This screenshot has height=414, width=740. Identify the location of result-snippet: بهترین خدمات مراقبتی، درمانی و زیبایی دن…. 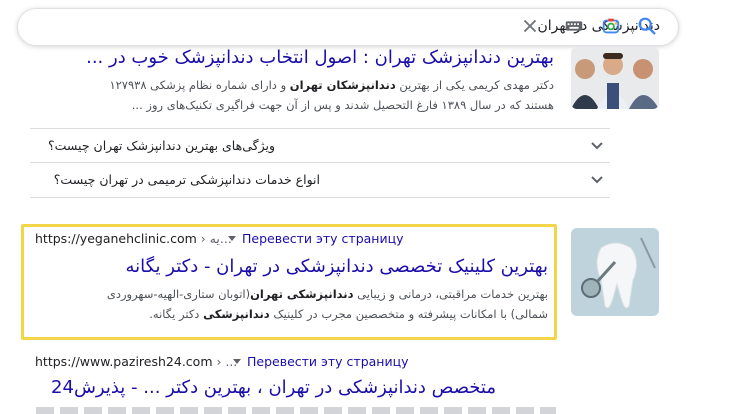
(327, 304).